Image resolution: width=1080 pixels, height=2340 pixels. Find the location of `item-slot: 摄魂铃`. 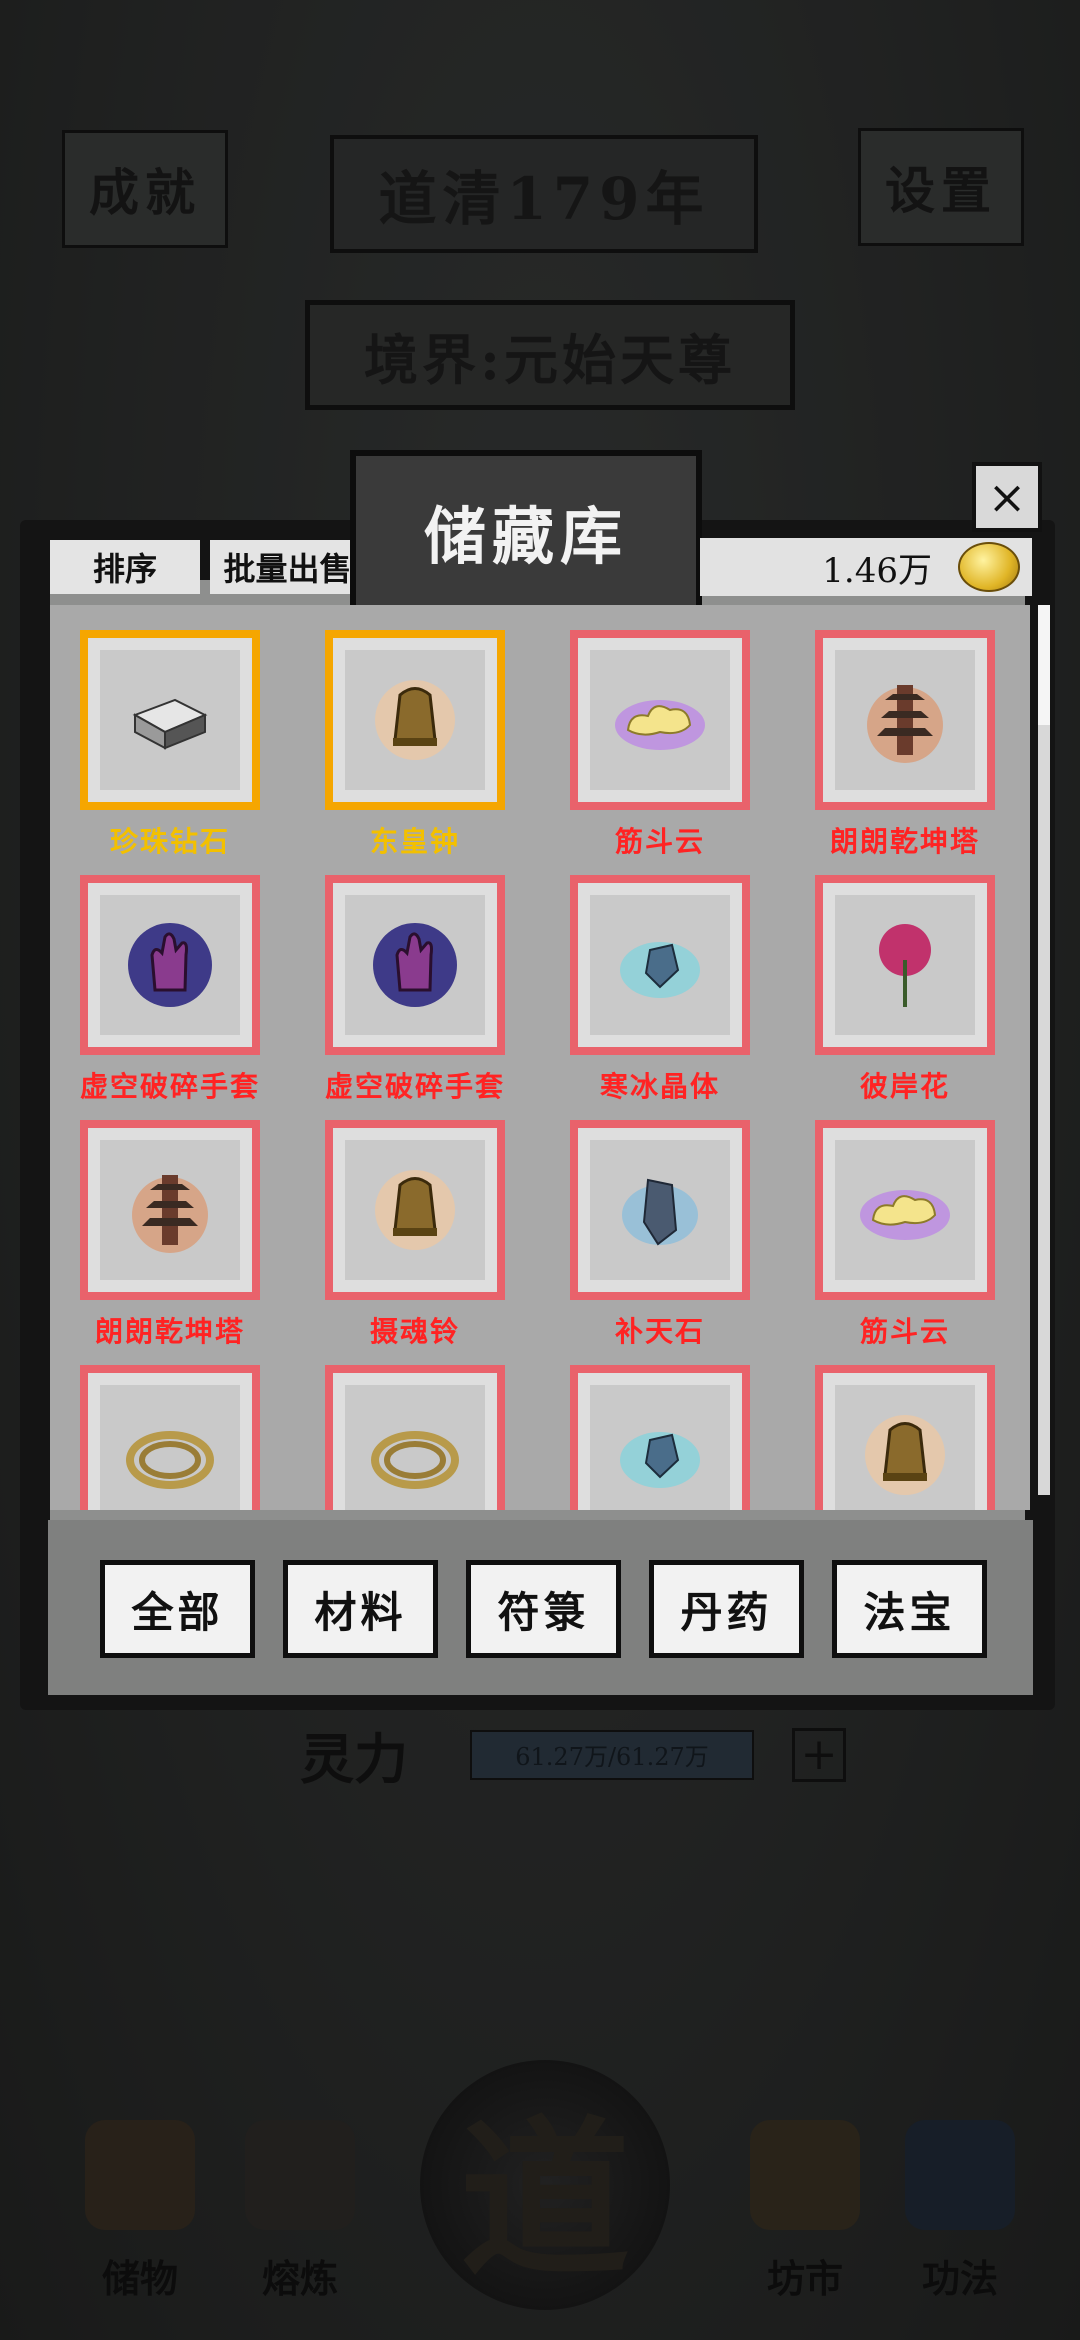

item-slot: 摄魂铃 is located at coordinates (415, 1235).